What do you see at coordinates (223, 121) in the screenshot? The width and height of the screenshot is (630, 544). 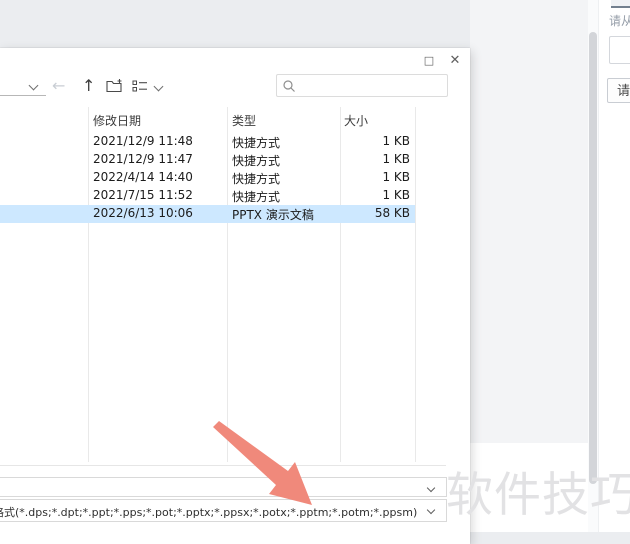 I see `file-list-header: 修改日期 类型 大小` at bounding box center [223, 121].